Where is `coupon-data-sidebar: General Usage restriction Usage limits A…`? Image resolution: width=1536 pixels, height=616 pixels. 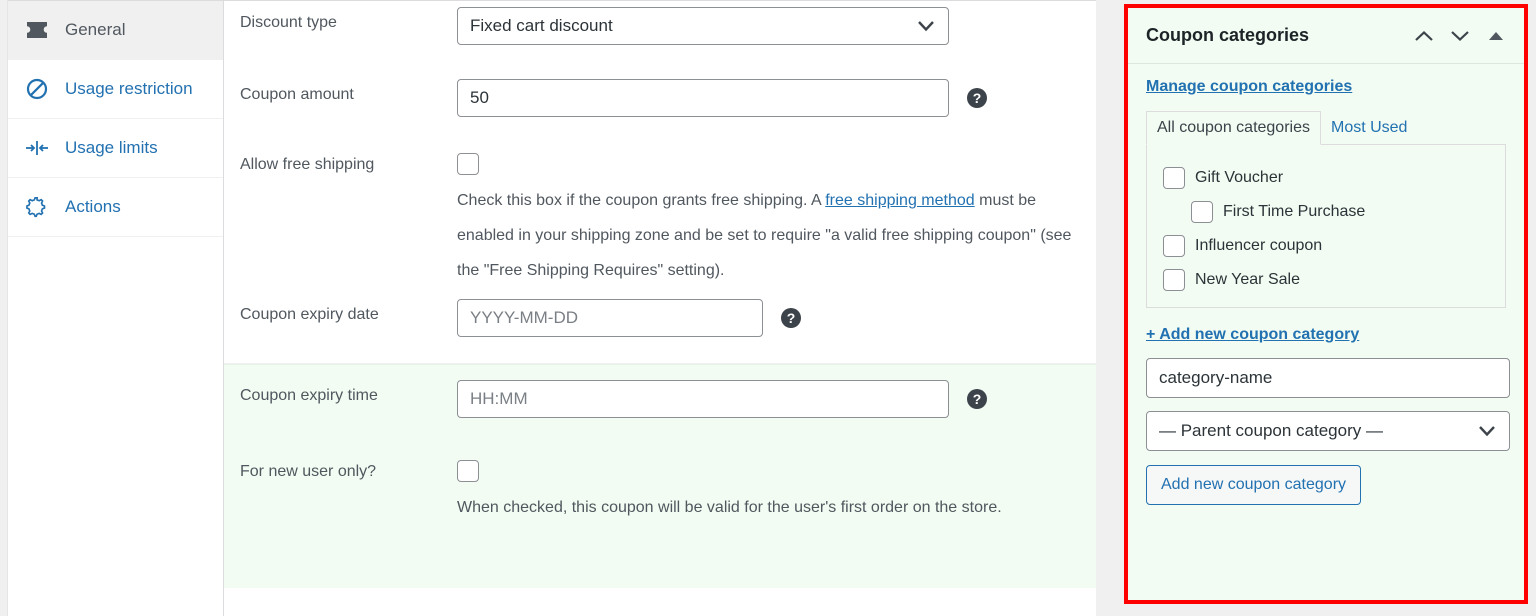
coupon-data-sidebar: General Usage restriction Usage limits A… is located at coordinates (116, 308).